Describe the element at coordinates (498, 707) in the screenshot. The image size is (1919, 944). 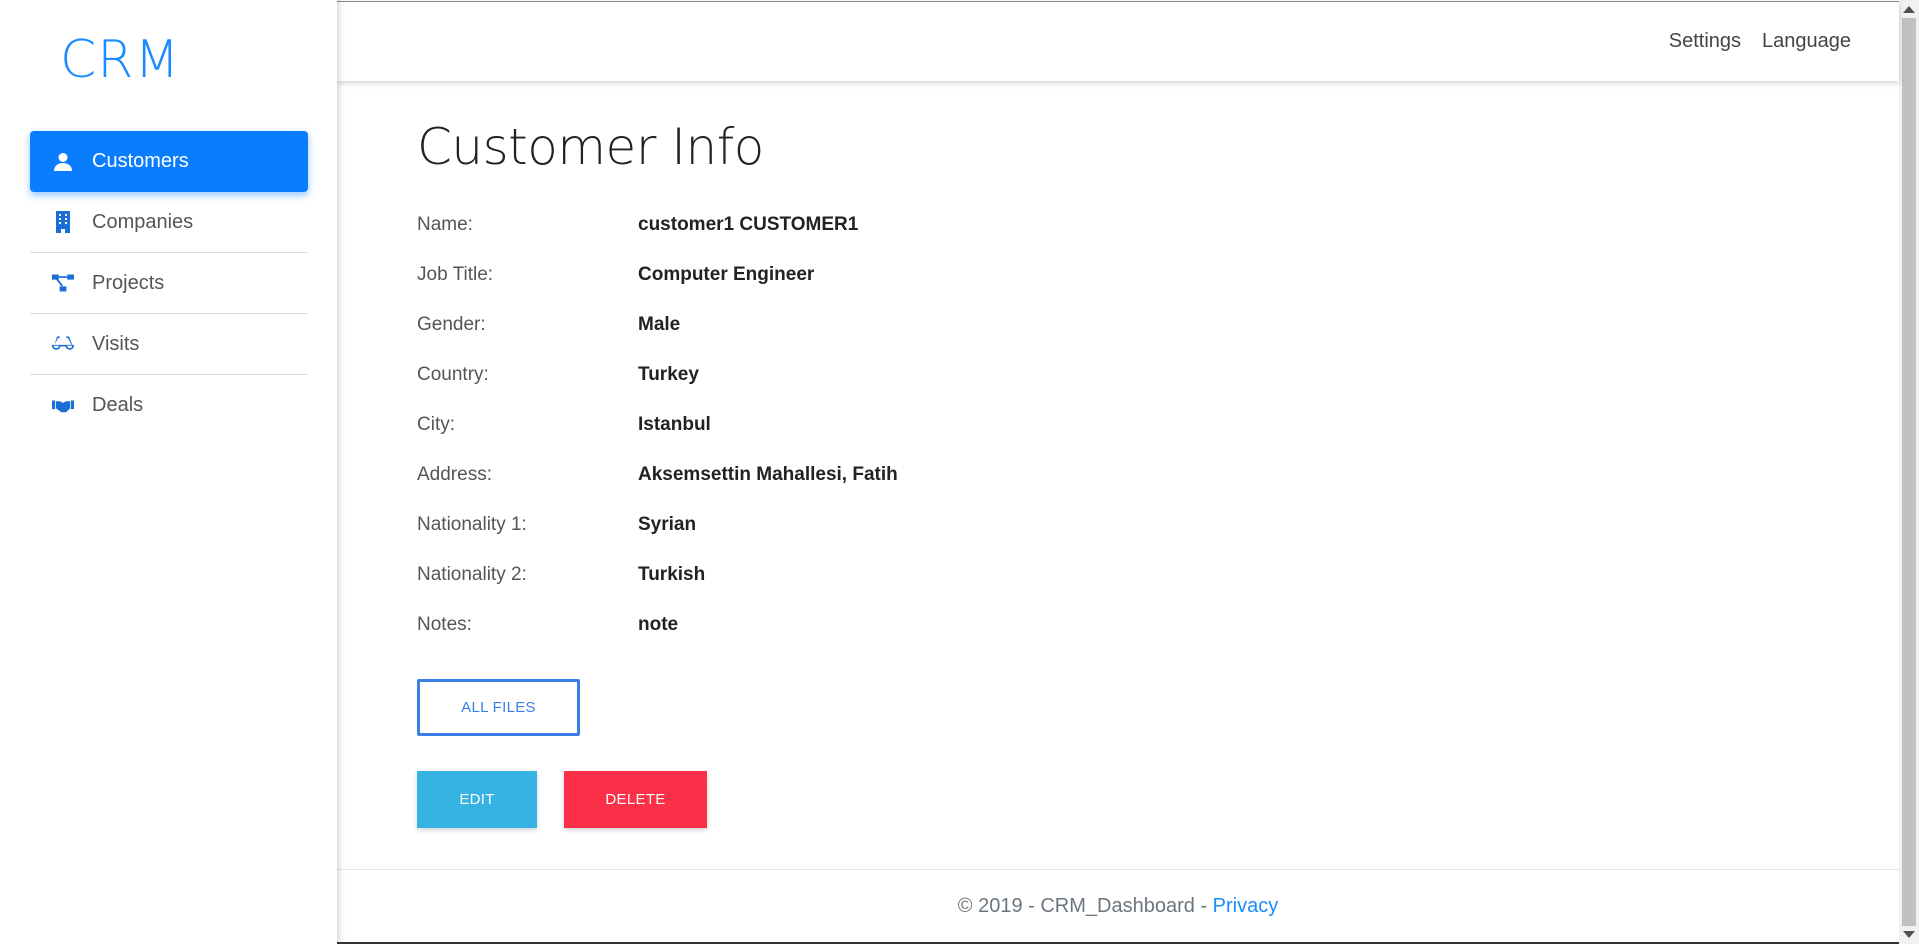
I see `all-files-button: ALL FILES` at that location.